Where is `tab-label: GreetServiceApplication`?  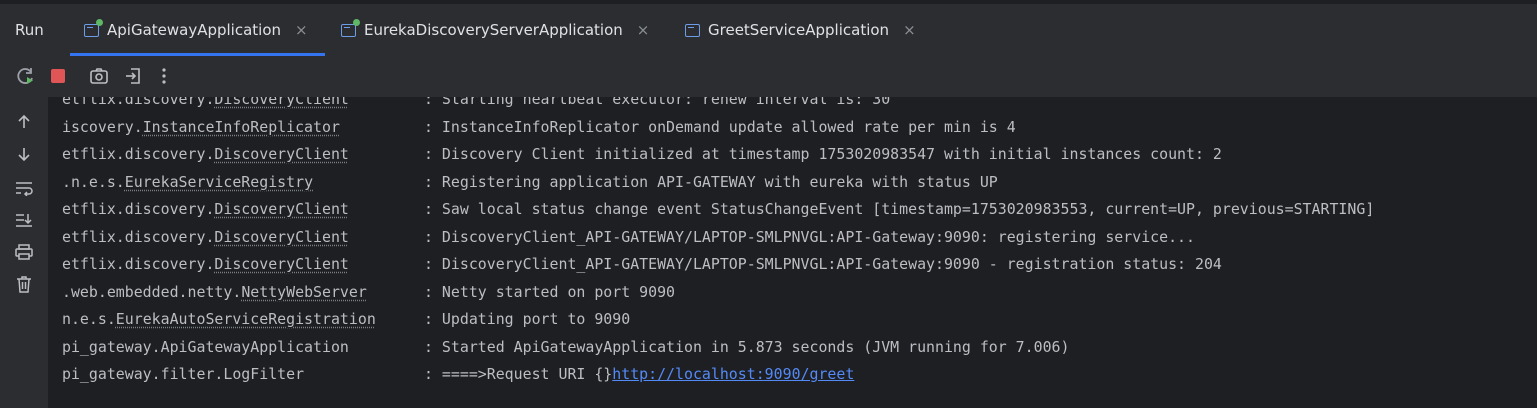
tab-label: GreetServiceApplication is located at coordinates (799, 30).